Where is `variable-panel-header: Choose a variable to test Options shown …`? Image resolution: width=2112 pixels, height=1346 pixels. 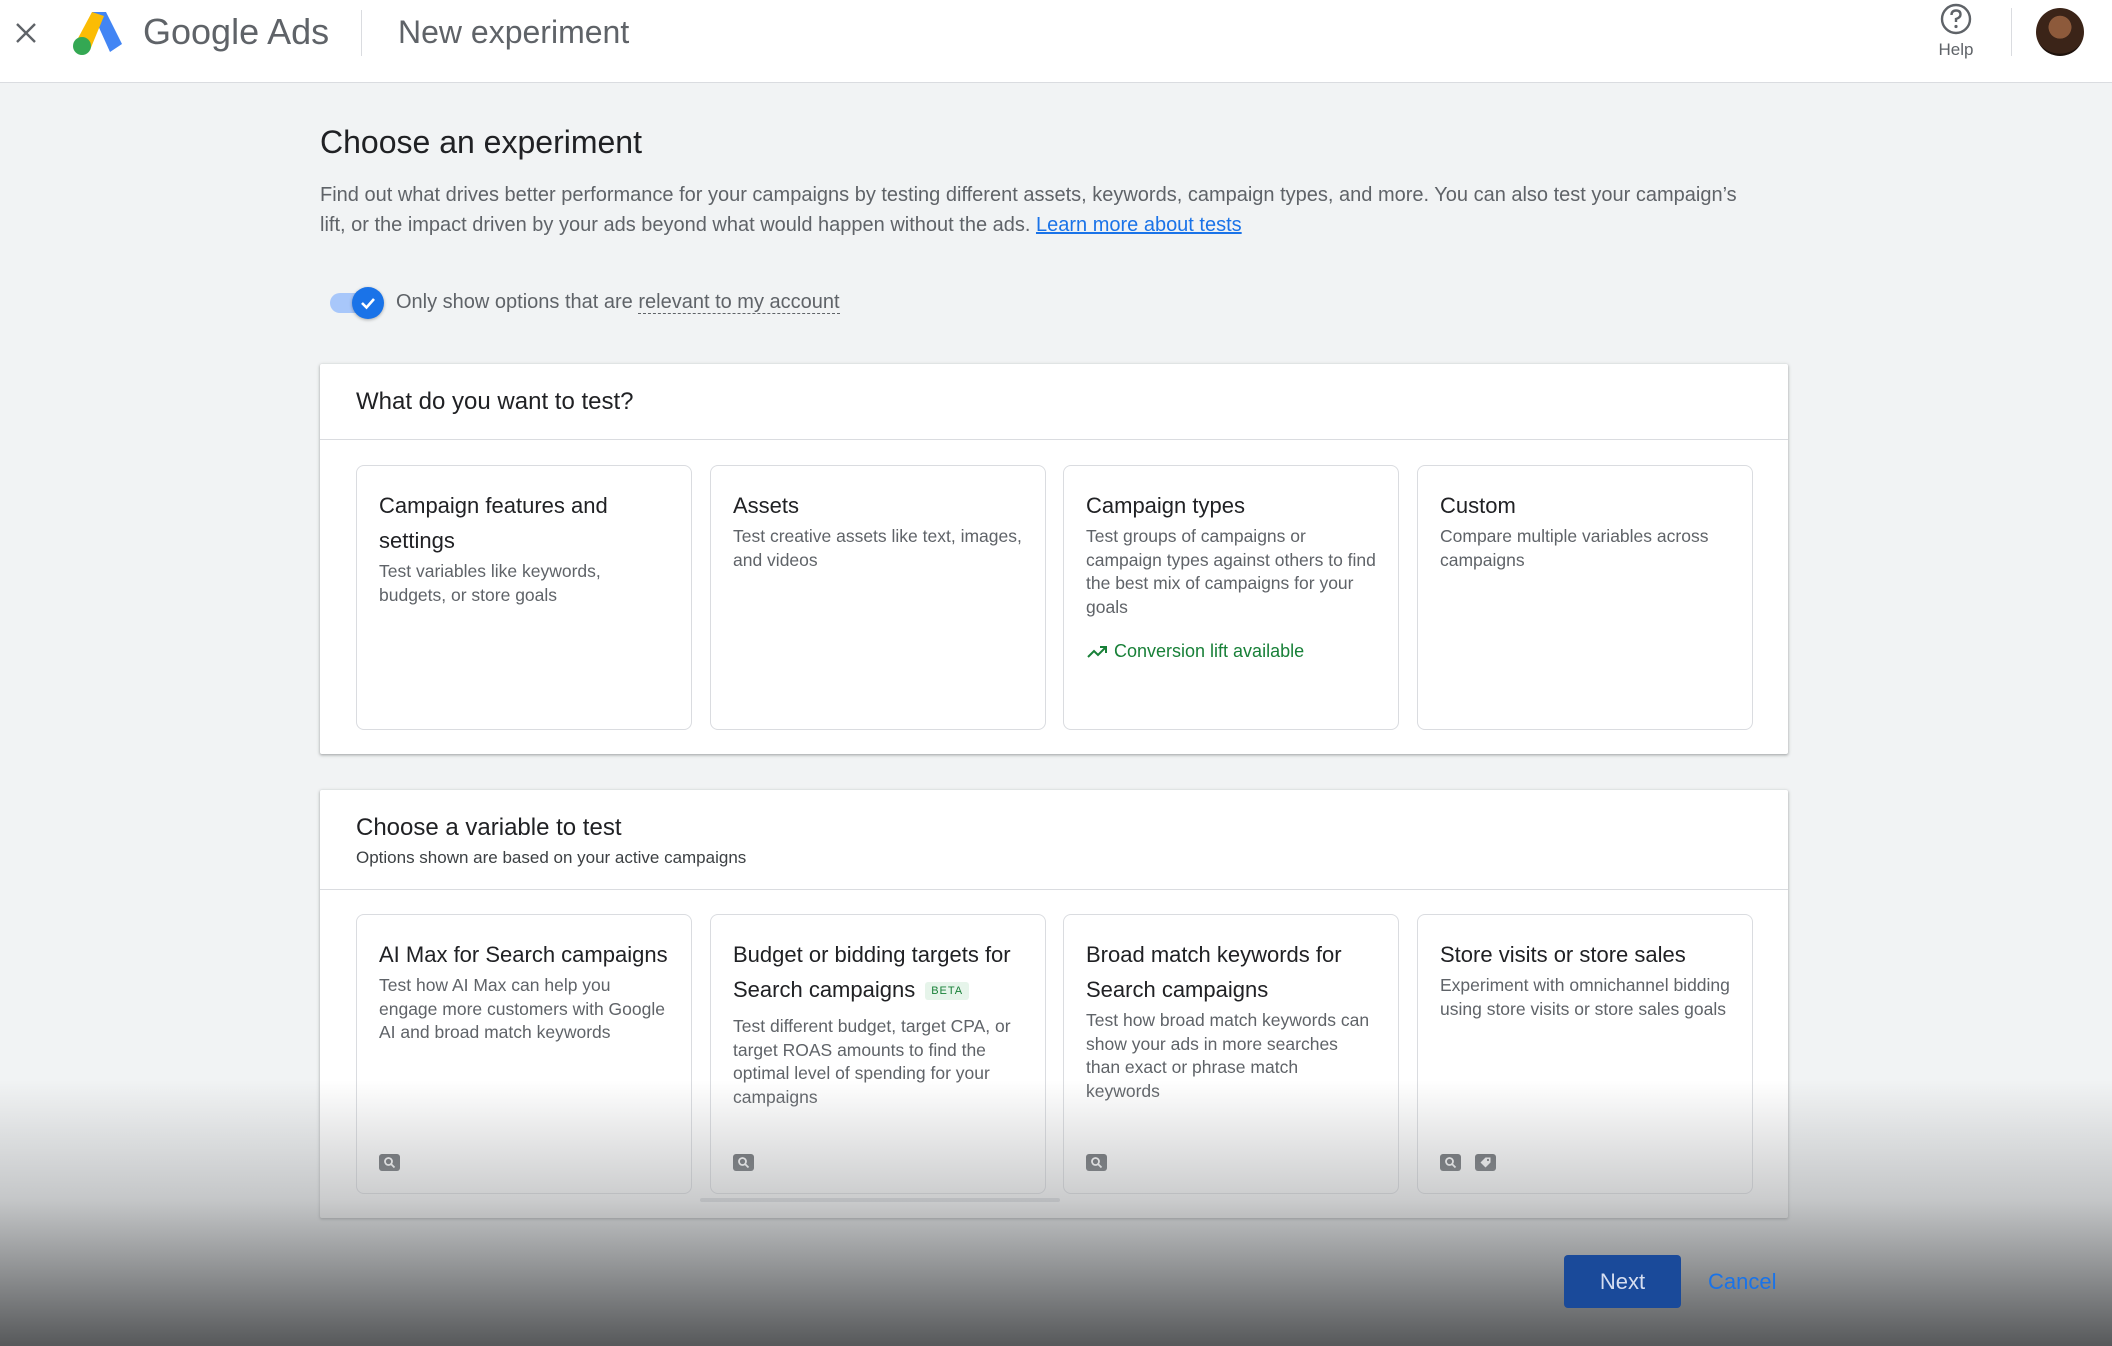
variable-panel-header: Choose a variable to test Options shown … is located at coordinates (1054, 840).